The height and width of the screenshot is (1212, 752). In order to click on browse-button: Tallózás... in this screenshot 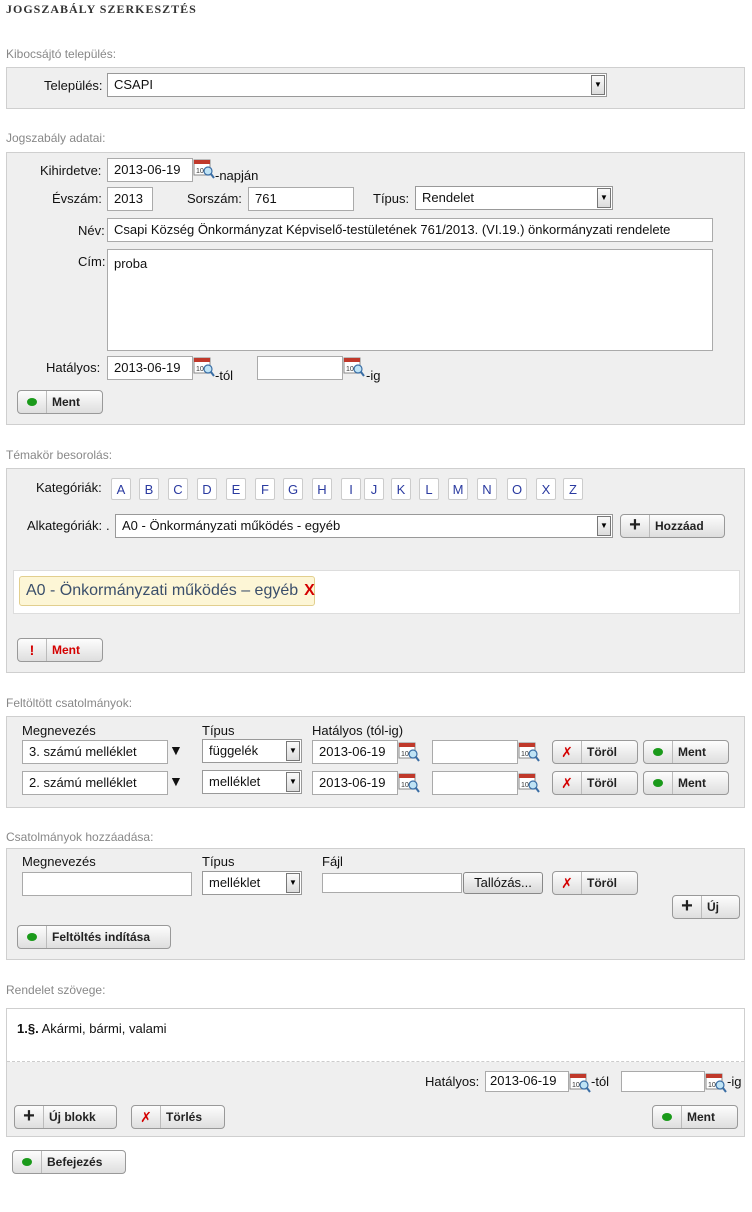, I will do `click(503, 883)`.